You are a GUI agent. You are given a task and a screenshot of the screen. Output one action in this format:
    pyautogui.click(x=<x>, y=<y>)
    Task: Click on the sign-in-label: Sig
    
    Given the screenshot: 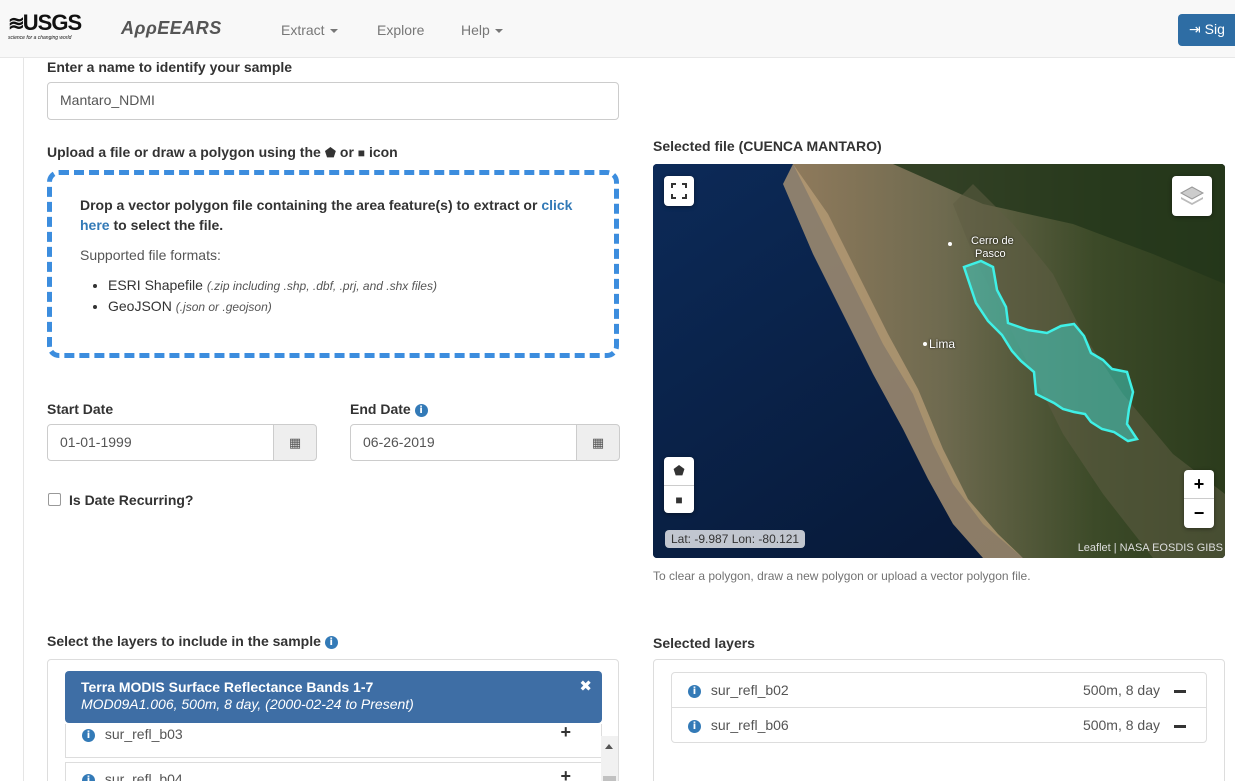 What is the action you would take?
    pyautogui.click(x=1214, y=29)
    